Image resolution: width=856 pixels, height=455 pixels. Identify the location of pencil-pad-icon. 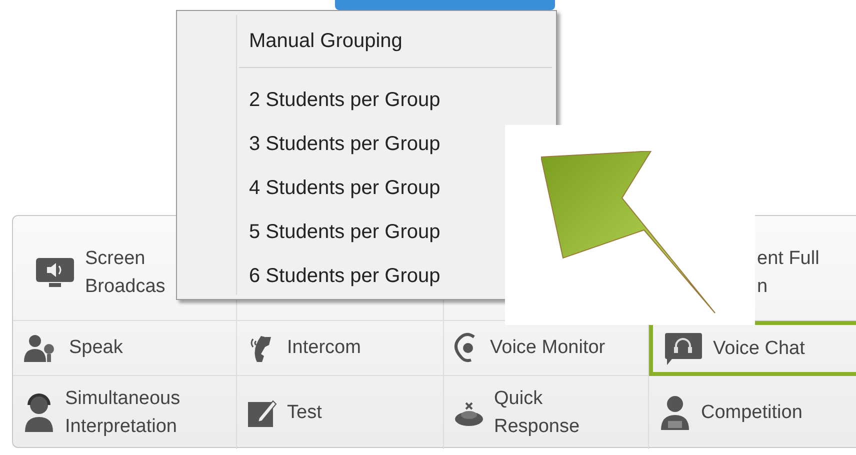
(262, 413).